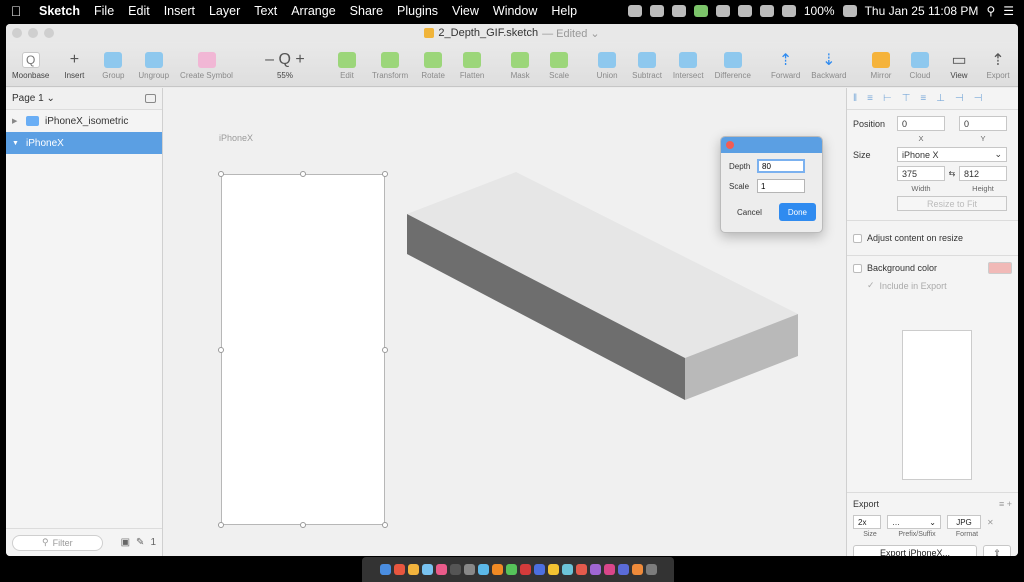  Describe the element at coordinates (887, 98) in the screenshot. I see `align-right-icon: ⊢` at that location.